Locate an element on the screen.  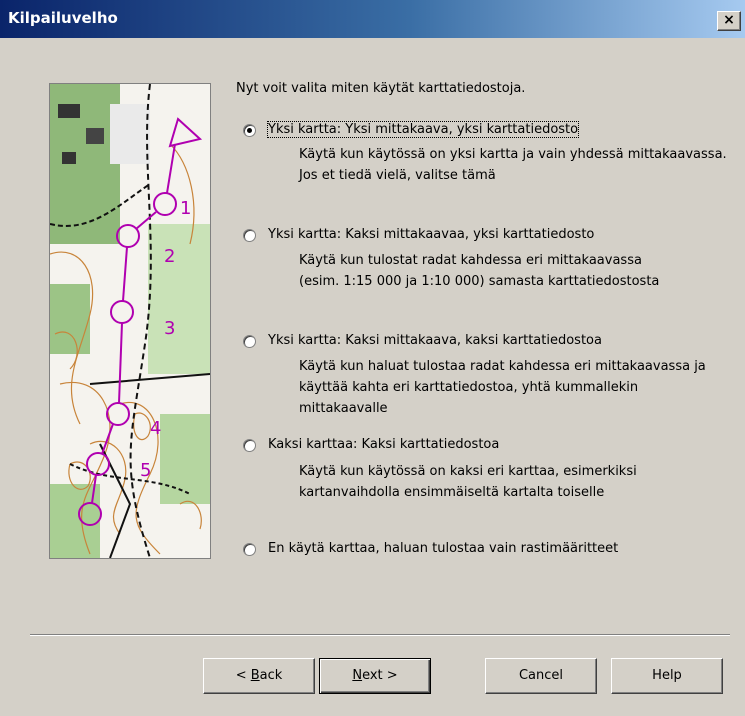
help-button-label: Help is located at coordinates (667, 675).